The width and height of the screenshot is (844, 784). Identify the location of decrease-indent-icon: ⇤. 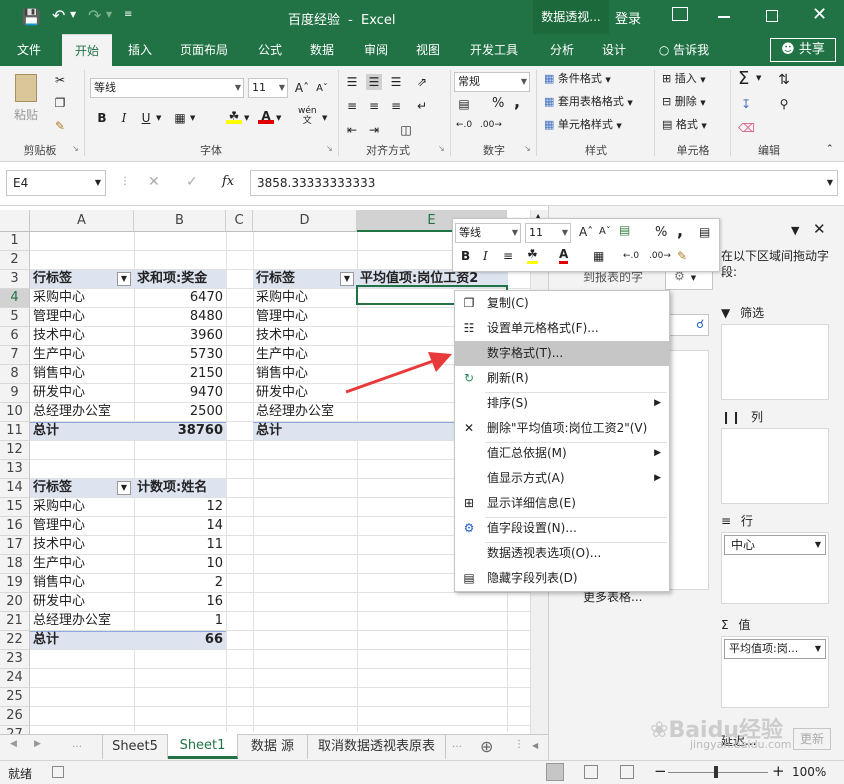
(352, 130).